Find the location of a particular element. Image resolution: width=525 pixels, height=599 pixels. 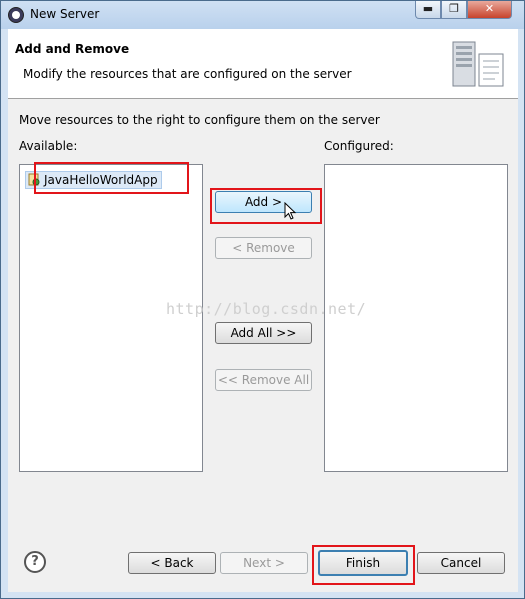

eclipse-icon is located at coordinates (16, 15).